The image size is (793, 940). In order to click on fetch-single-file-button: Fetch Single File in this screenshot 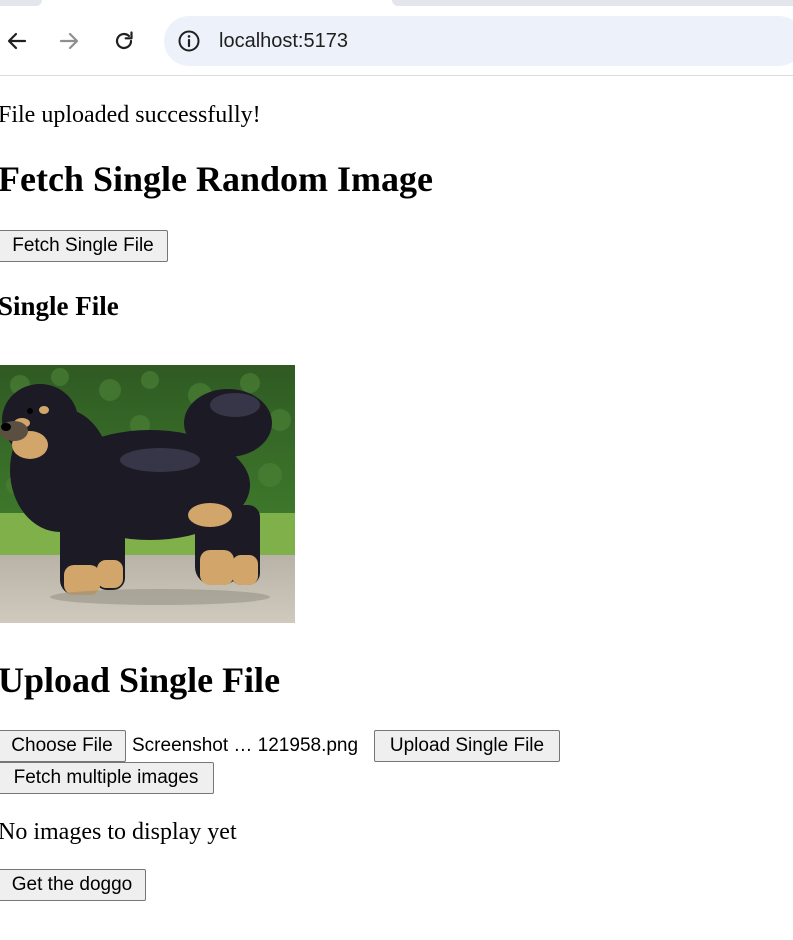, I will do `click(84, 246)`.